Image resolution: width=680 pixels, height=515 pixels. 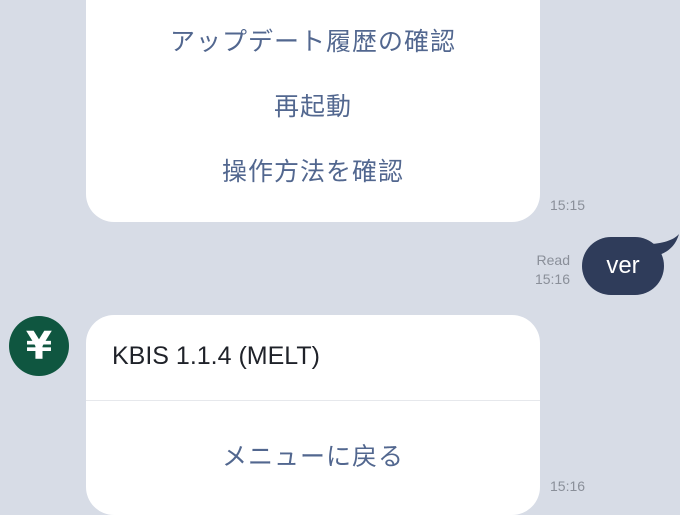 I want to click on yen-icon: ¥, so click(x=39, y=346).